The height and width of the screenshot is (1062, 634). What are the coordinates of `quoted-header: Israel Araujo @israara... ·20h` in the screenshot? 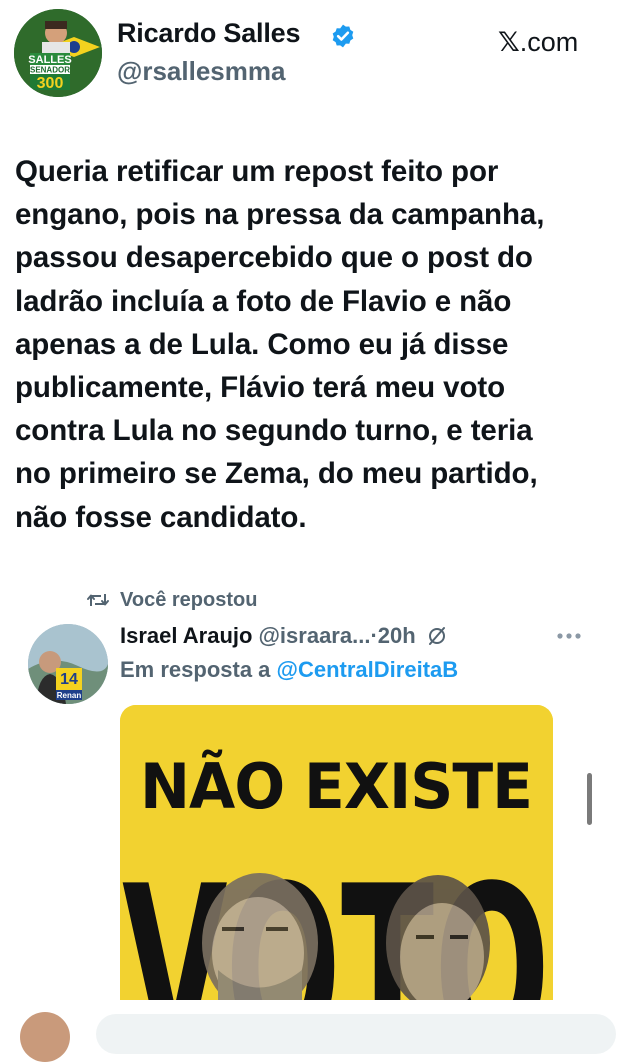 It's located at (284, 636).